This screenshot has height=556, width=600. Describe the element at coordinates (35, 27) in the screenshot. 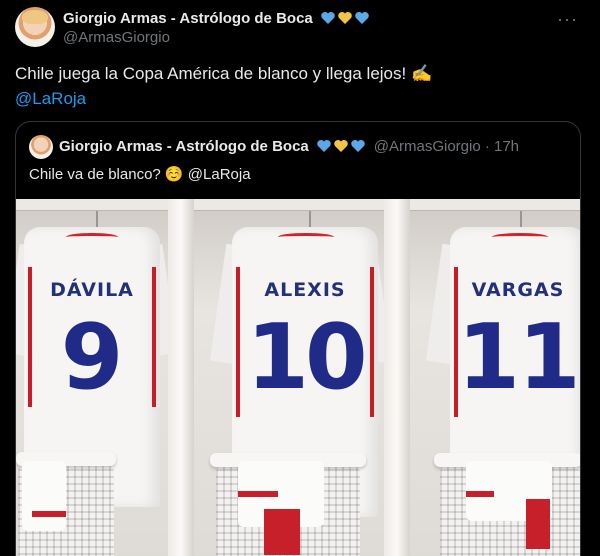

I see `author-avatar` at that location.